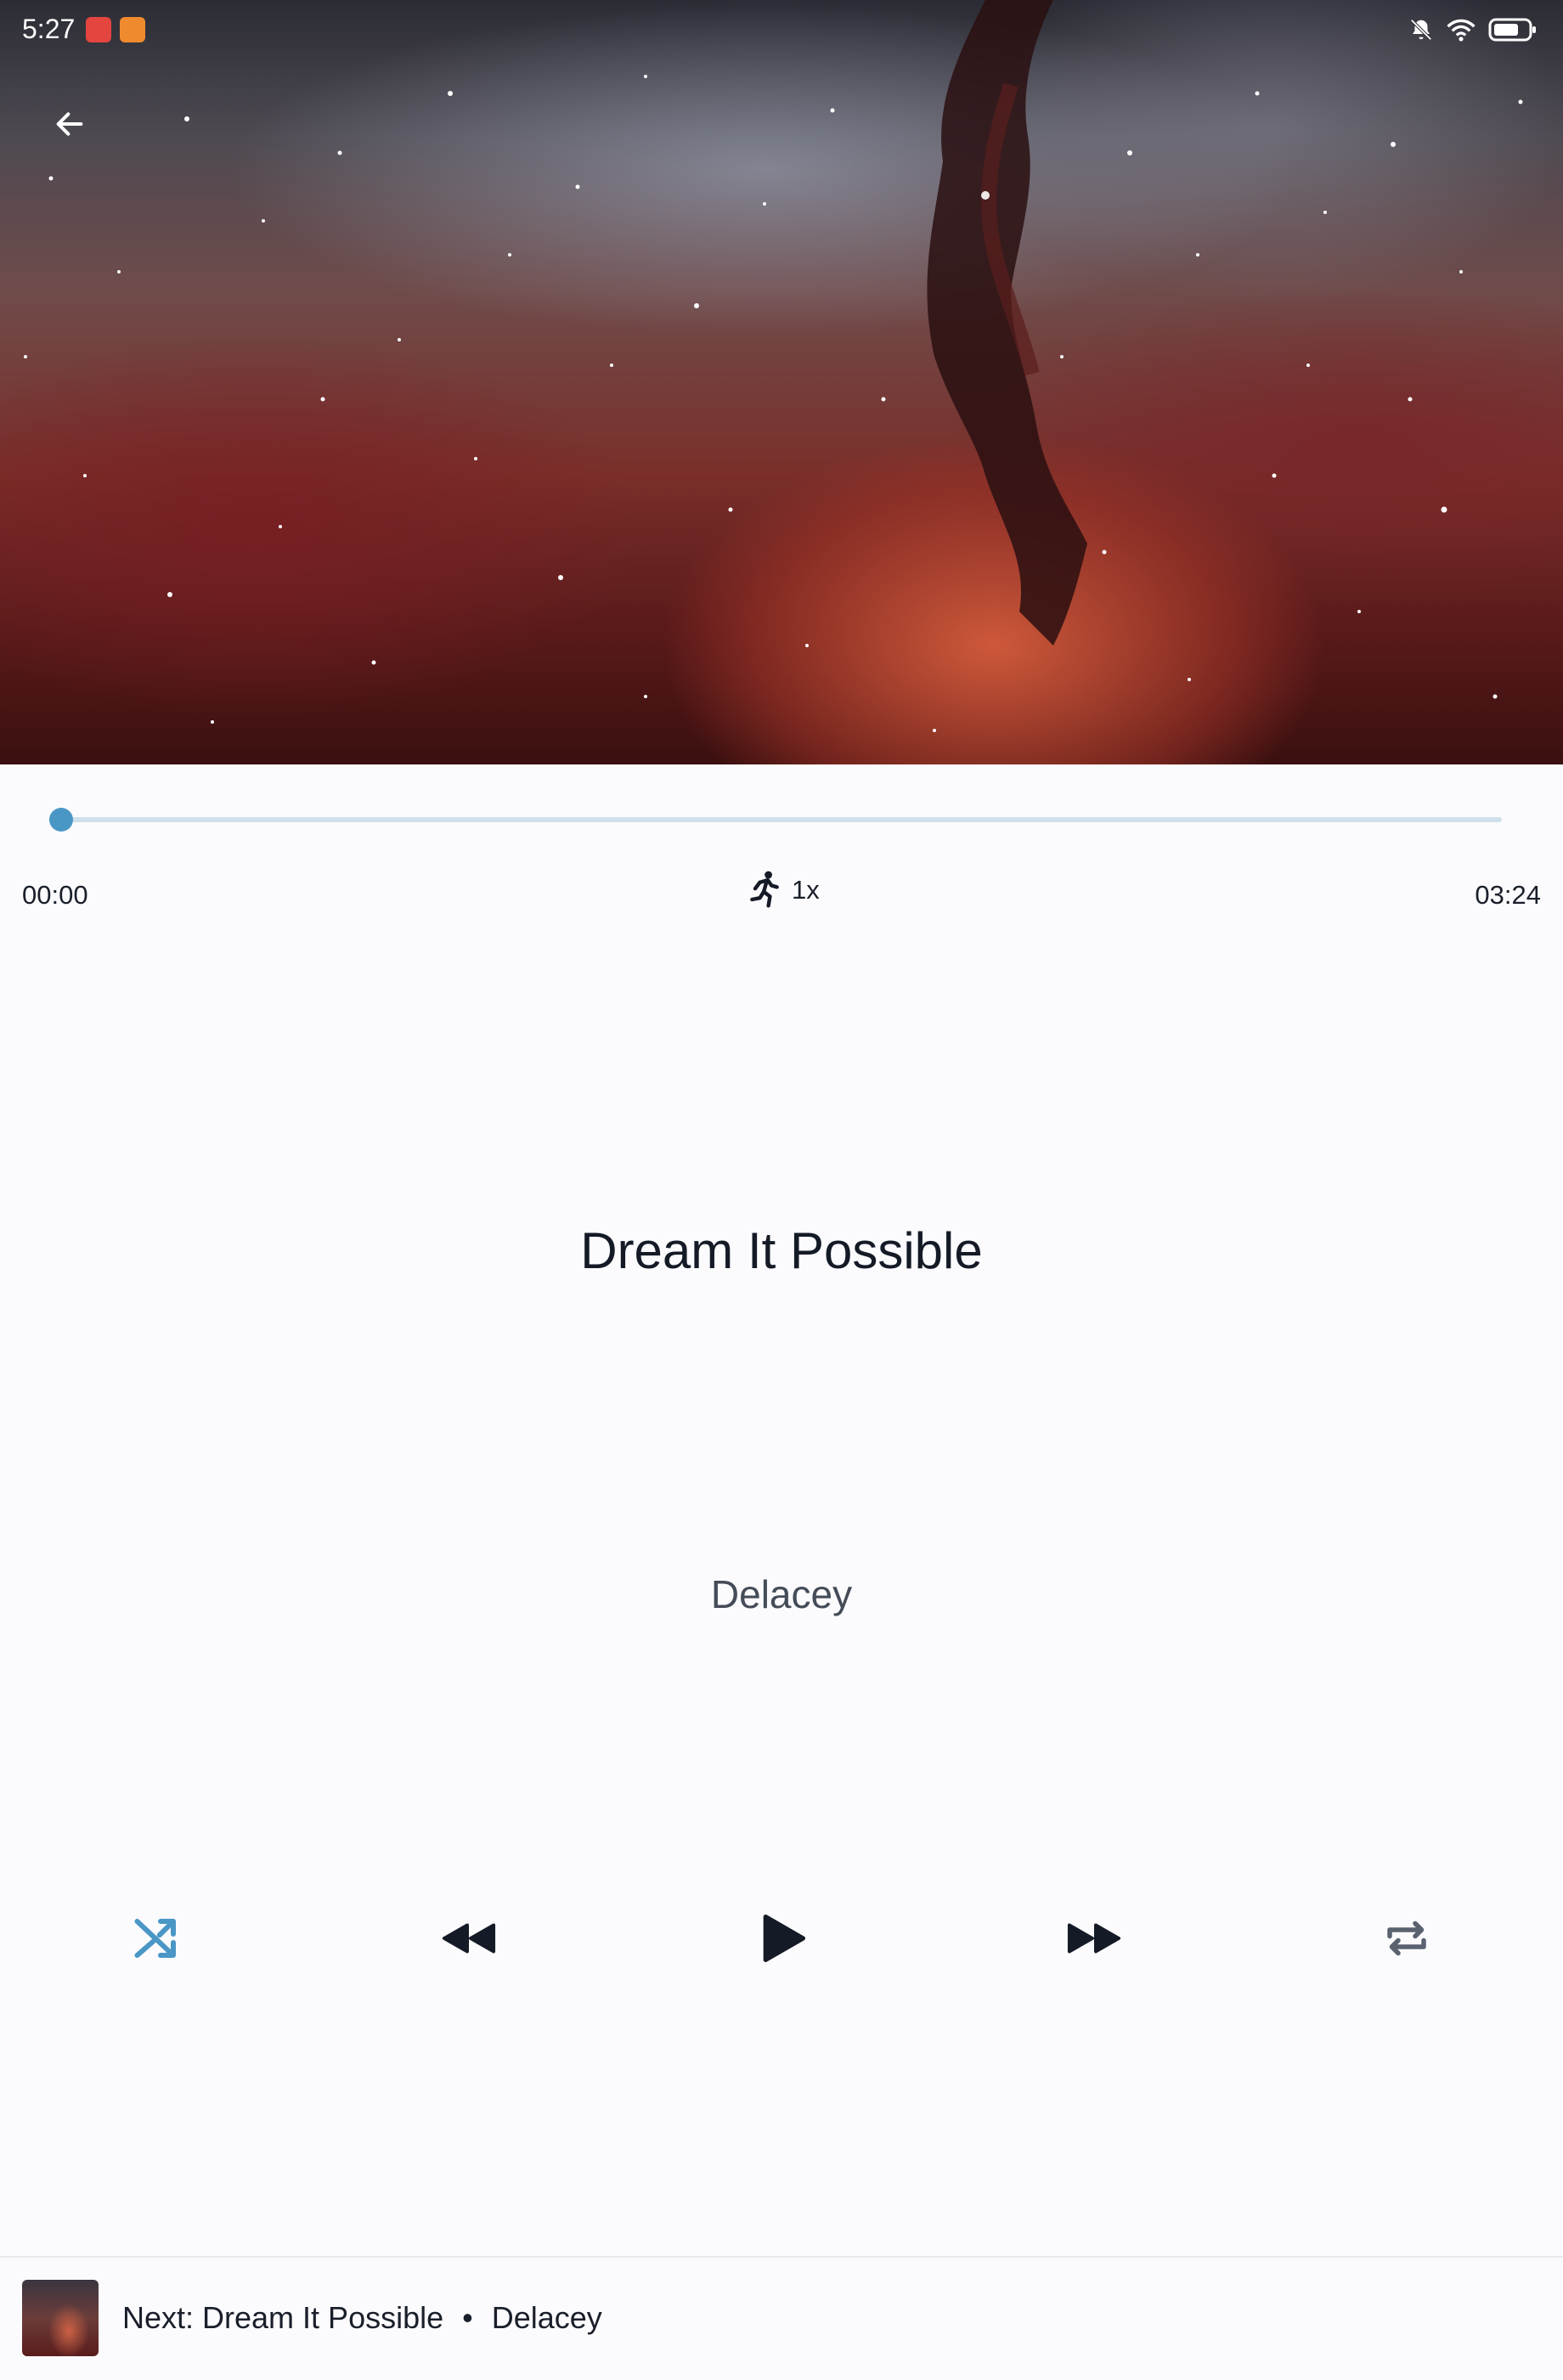 Image resolution: width=1563 pixels, height=2380 pixels. Describe the element at coordinates (283, 2317) in the screenshot. I see `next-up-title: Next: Dream It Possible` at that location.